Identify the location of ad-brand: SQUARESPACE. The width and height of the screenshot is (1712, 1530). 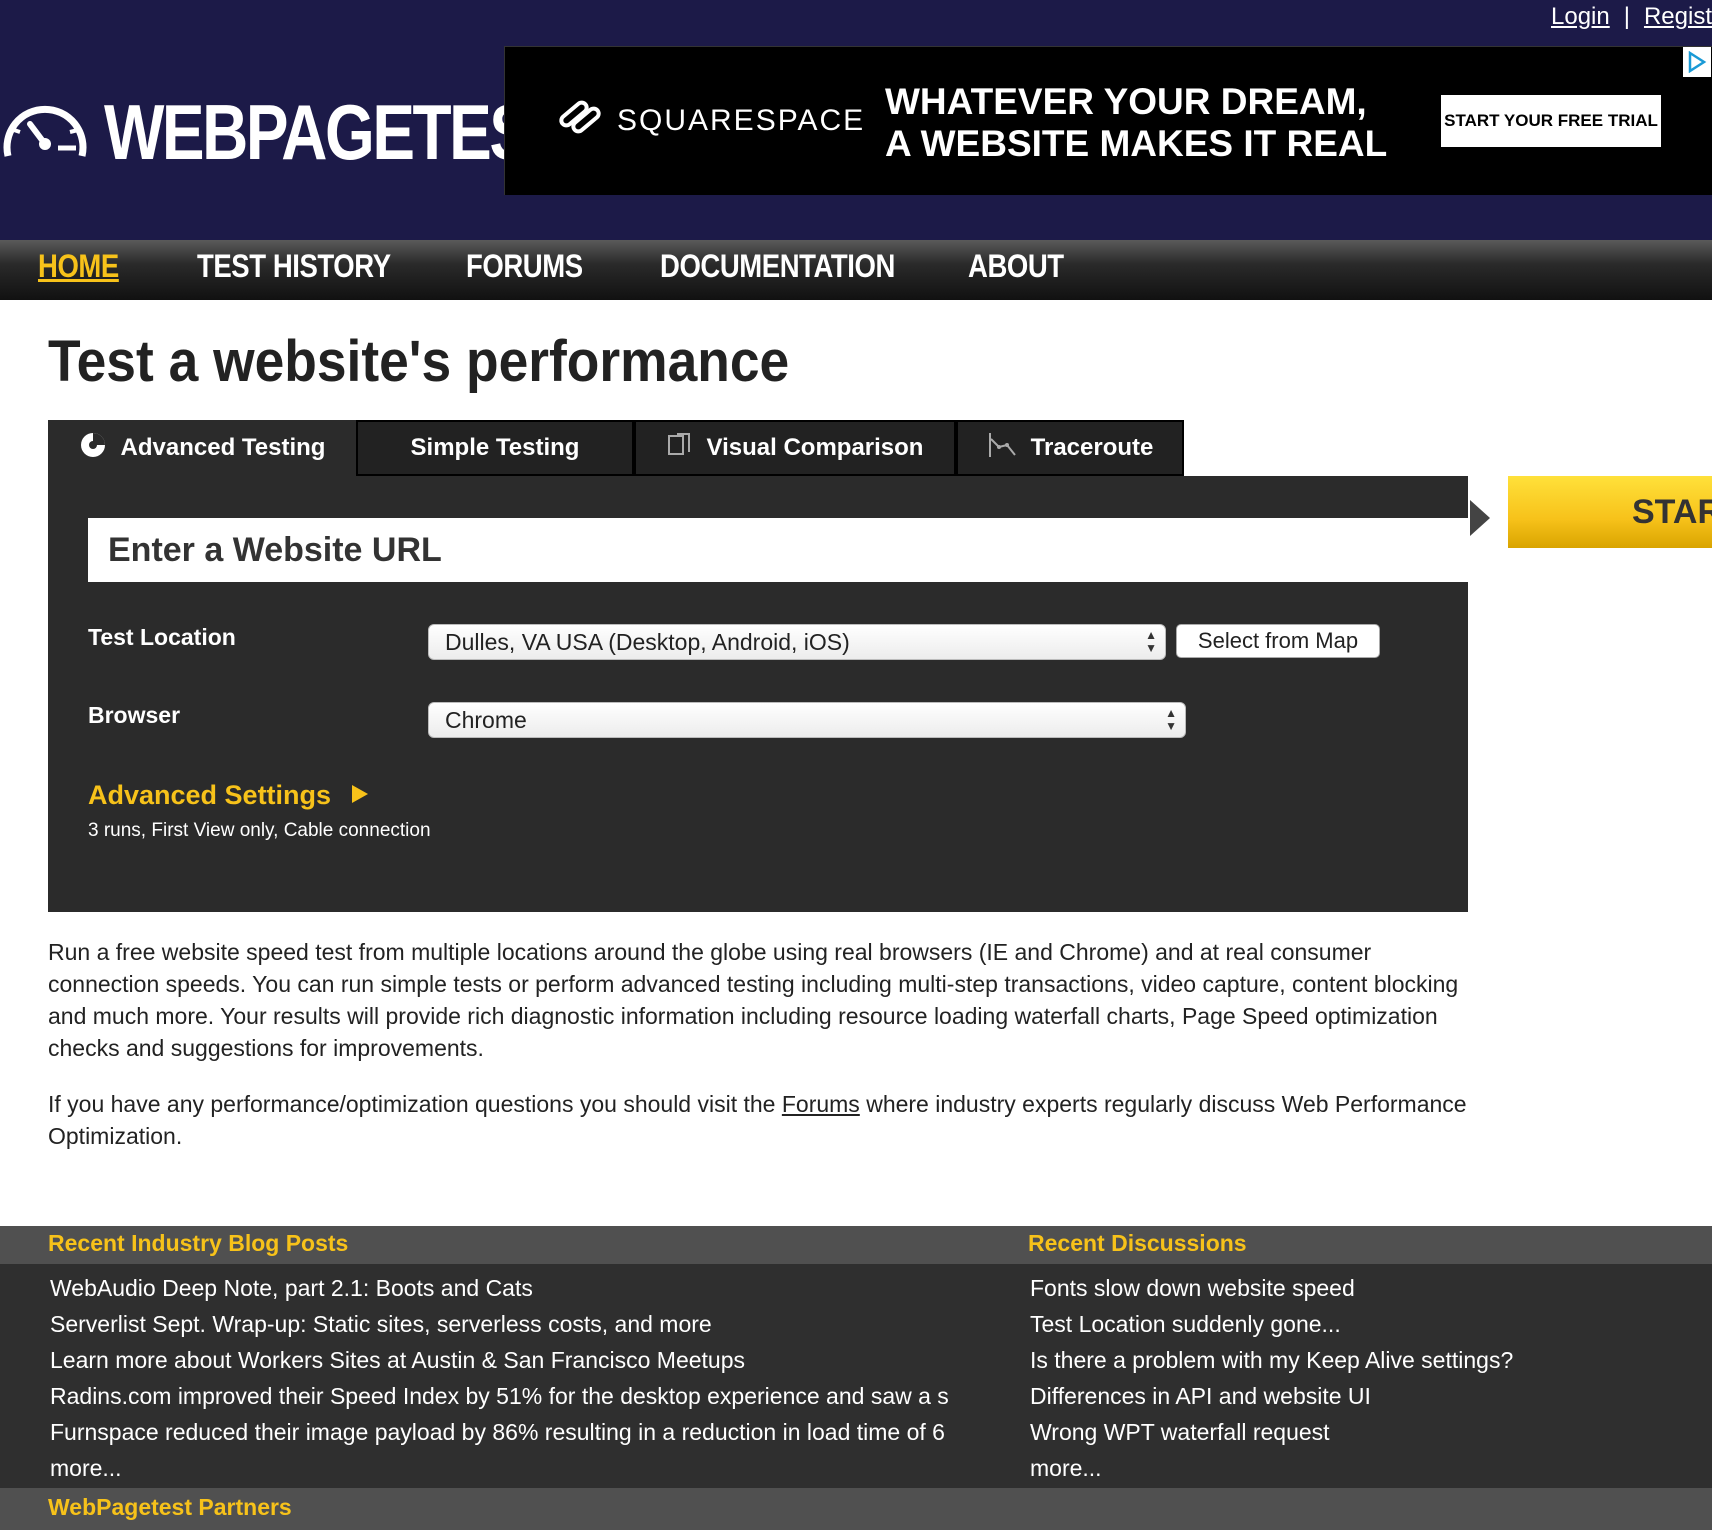
(710, 121).